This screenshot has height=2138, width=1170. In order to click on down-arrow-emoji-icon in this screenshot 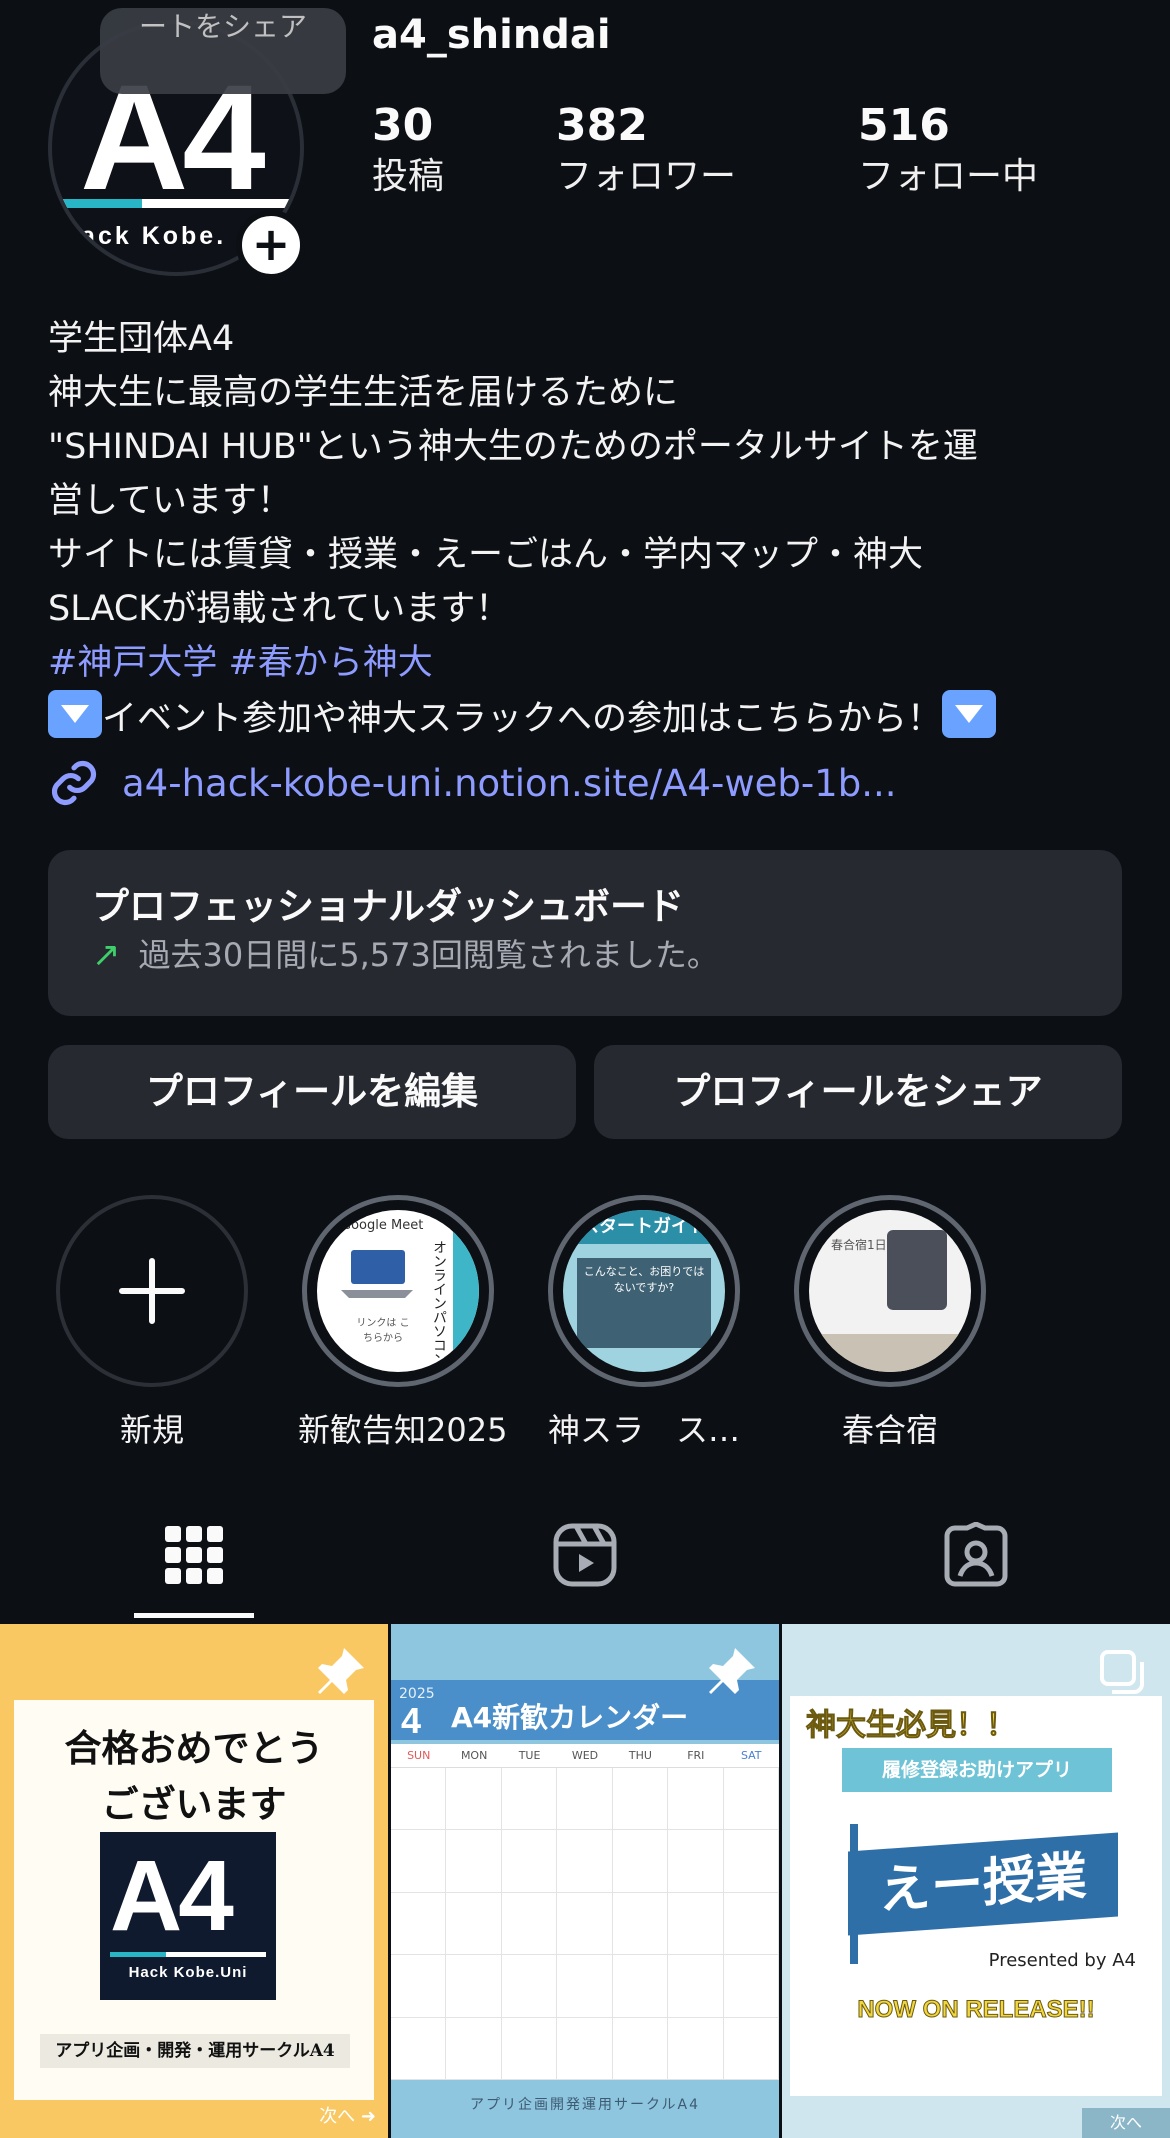, I will do `click(75, 714)`.